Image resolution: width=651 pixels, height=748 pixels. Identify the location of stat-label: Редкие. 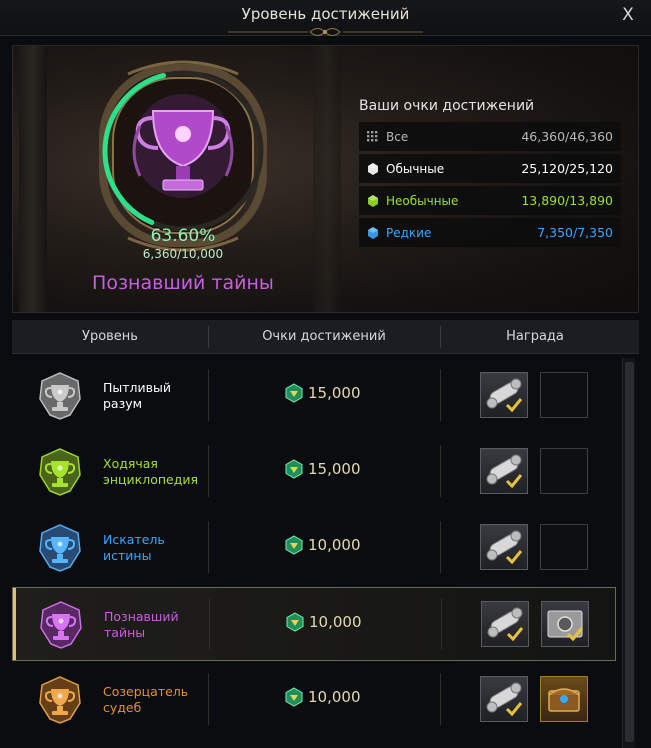
(409, 232).